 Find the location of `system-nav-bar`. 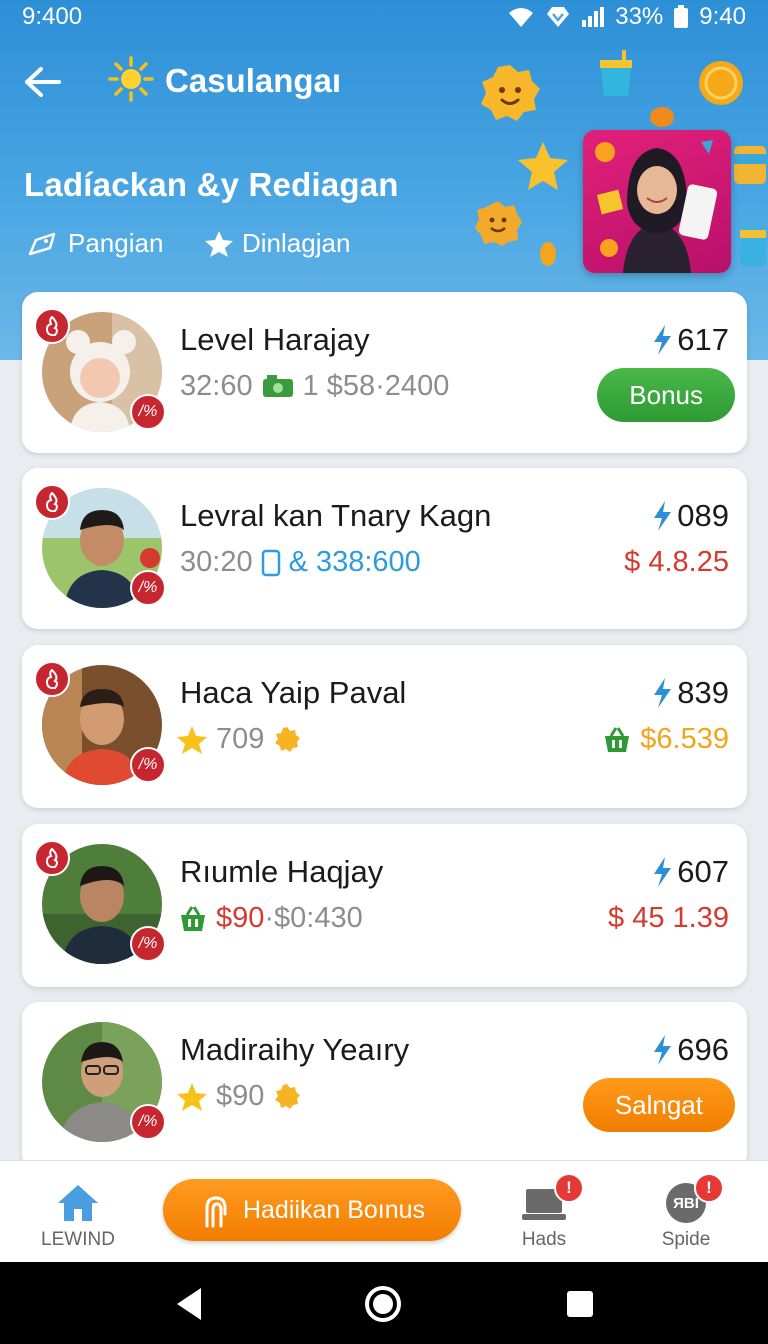

system-nav-bar is located at coordinates (384, 1303).